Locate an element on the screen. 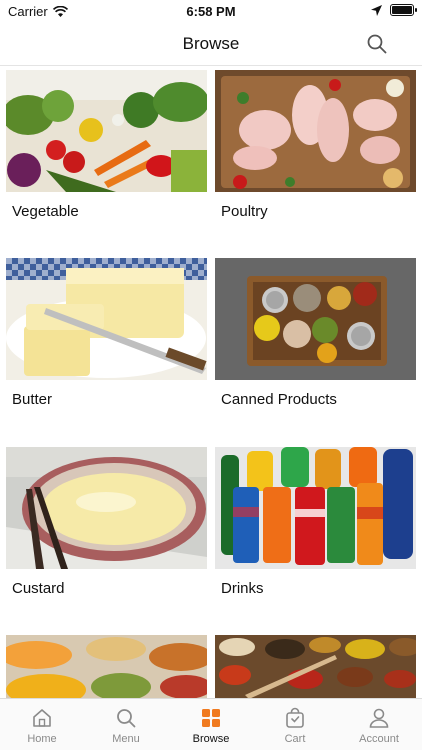 Image resolution: width=422 pixels, height=750 pixels. soups-image is located at coordinates (106, 666).